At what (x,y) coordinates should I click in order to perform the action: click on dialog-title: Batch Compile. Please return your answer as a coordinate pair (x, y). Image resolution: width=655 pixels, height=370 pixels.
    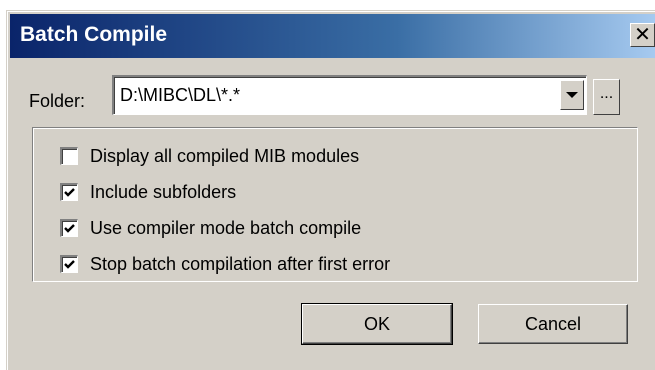
    Looking at the image, I should click on (94, 34).